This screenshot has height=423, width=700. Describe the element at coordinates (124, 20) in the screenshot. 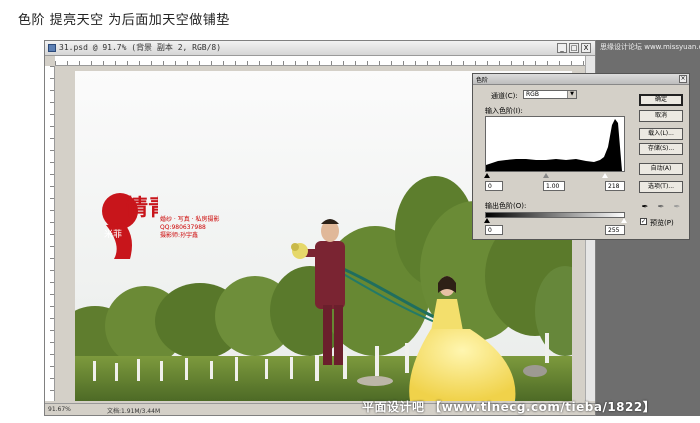

I see `page-caption: 色阶 提亮天空 为后面加天空做铺垫` at that location.